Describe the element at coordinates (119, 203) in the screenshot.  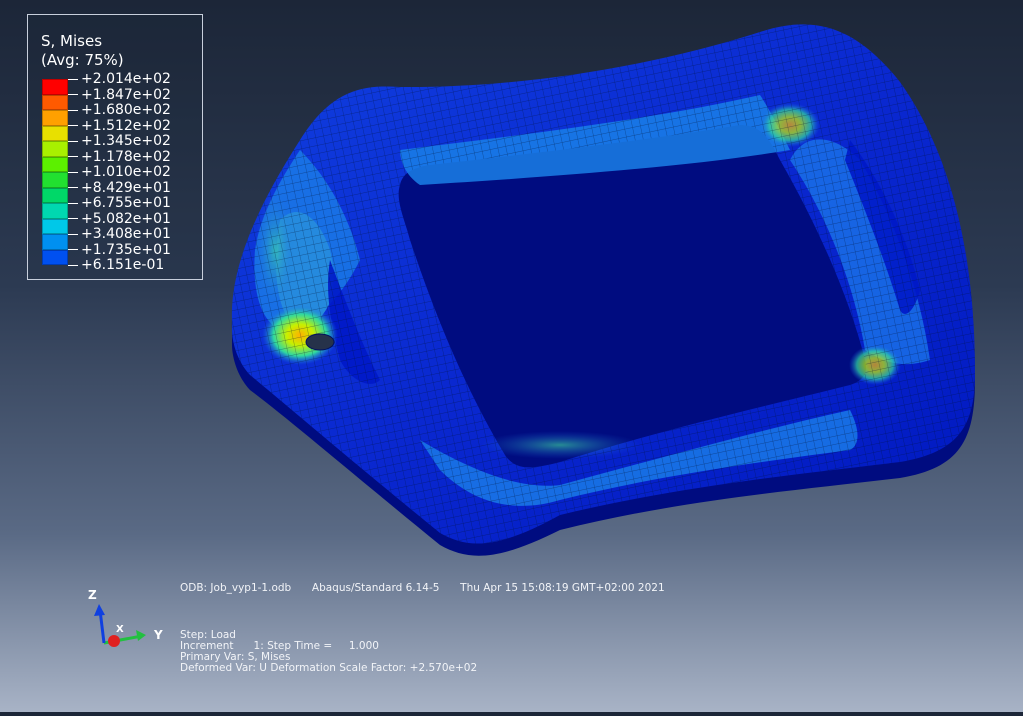
I see `legend-value: +6.755e+01` at that location.